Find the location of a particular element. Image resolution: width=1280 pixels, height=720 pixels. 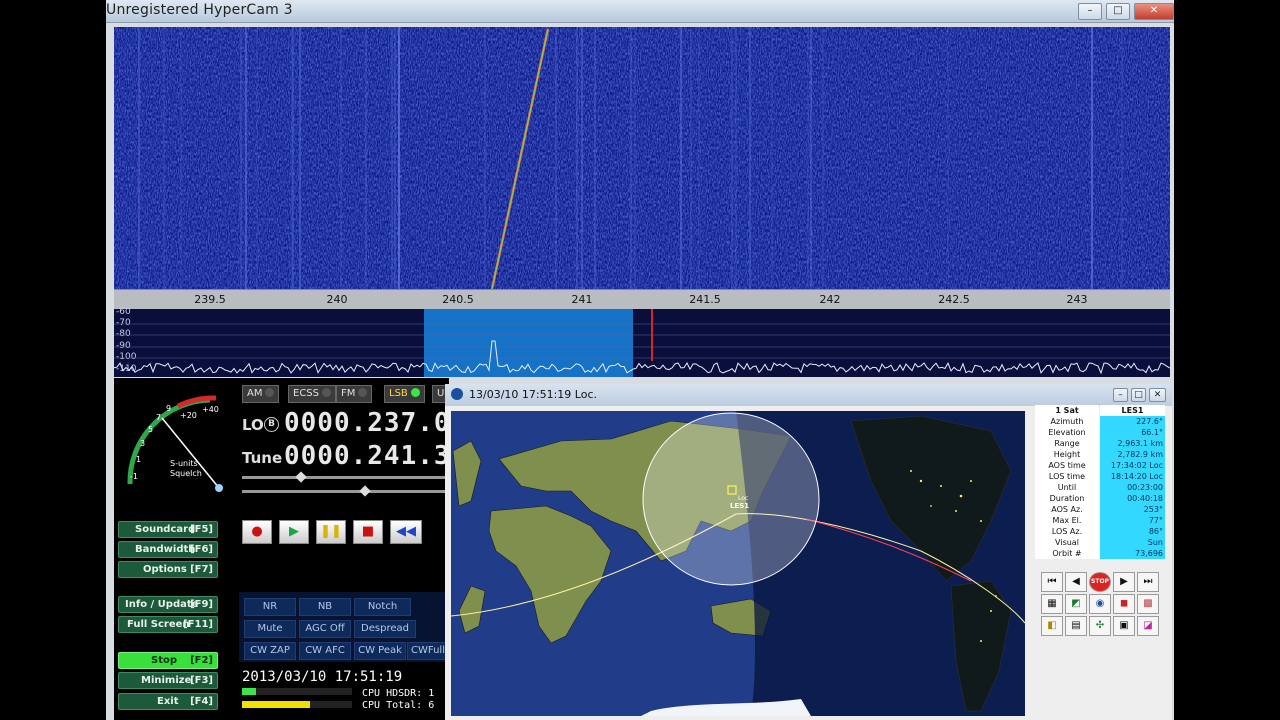

cw-zap-button: CW ZAP is located at coordinates (270, 651).